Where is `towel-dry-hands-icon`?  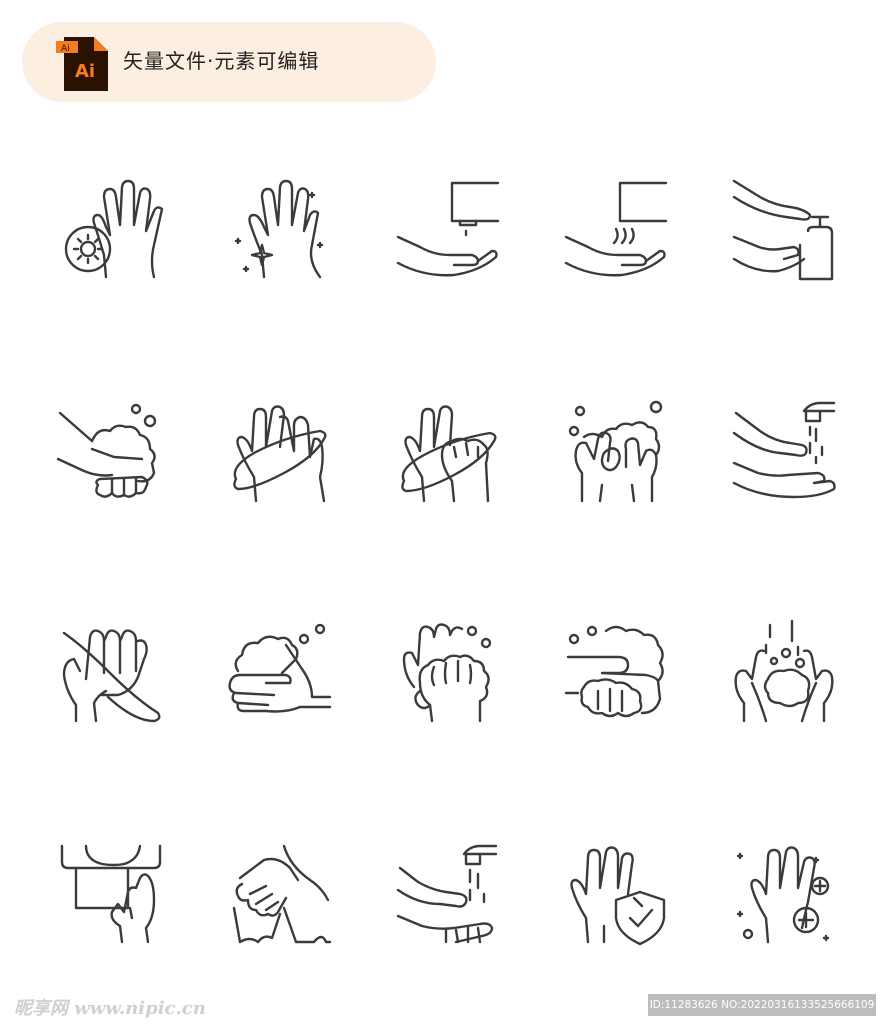
towel-dry-hands-icon is located at coordinates (281, 893).